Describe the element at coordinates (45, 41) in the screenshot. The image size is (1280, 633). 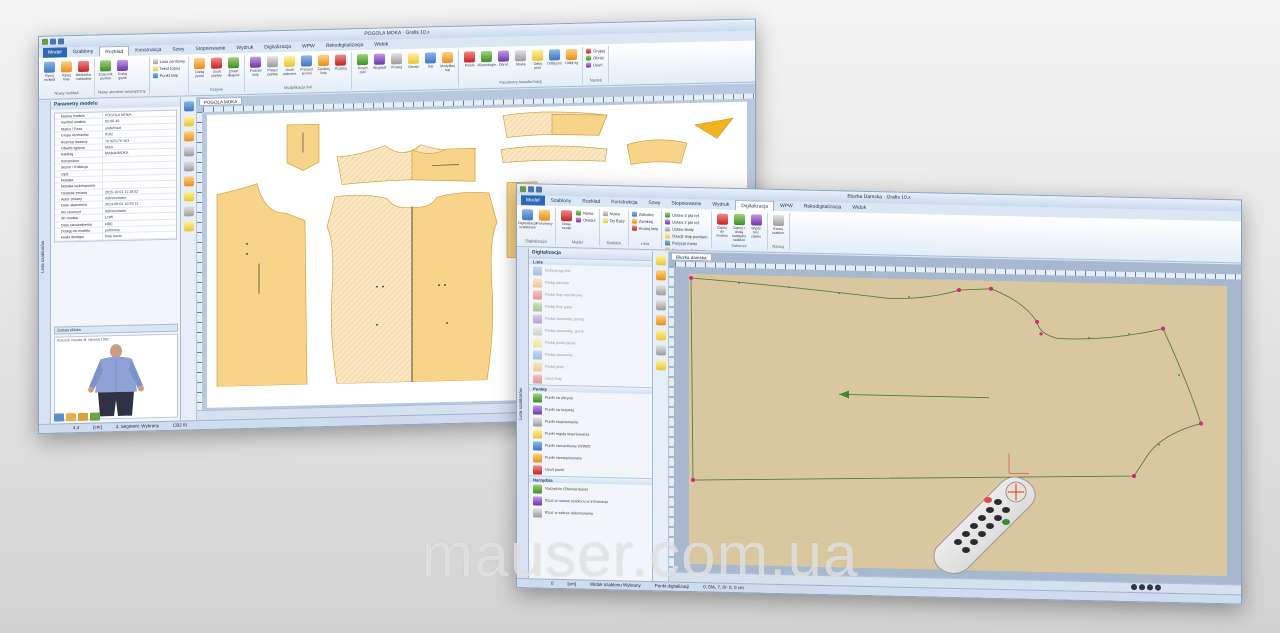
I see `save-icon` at that location.